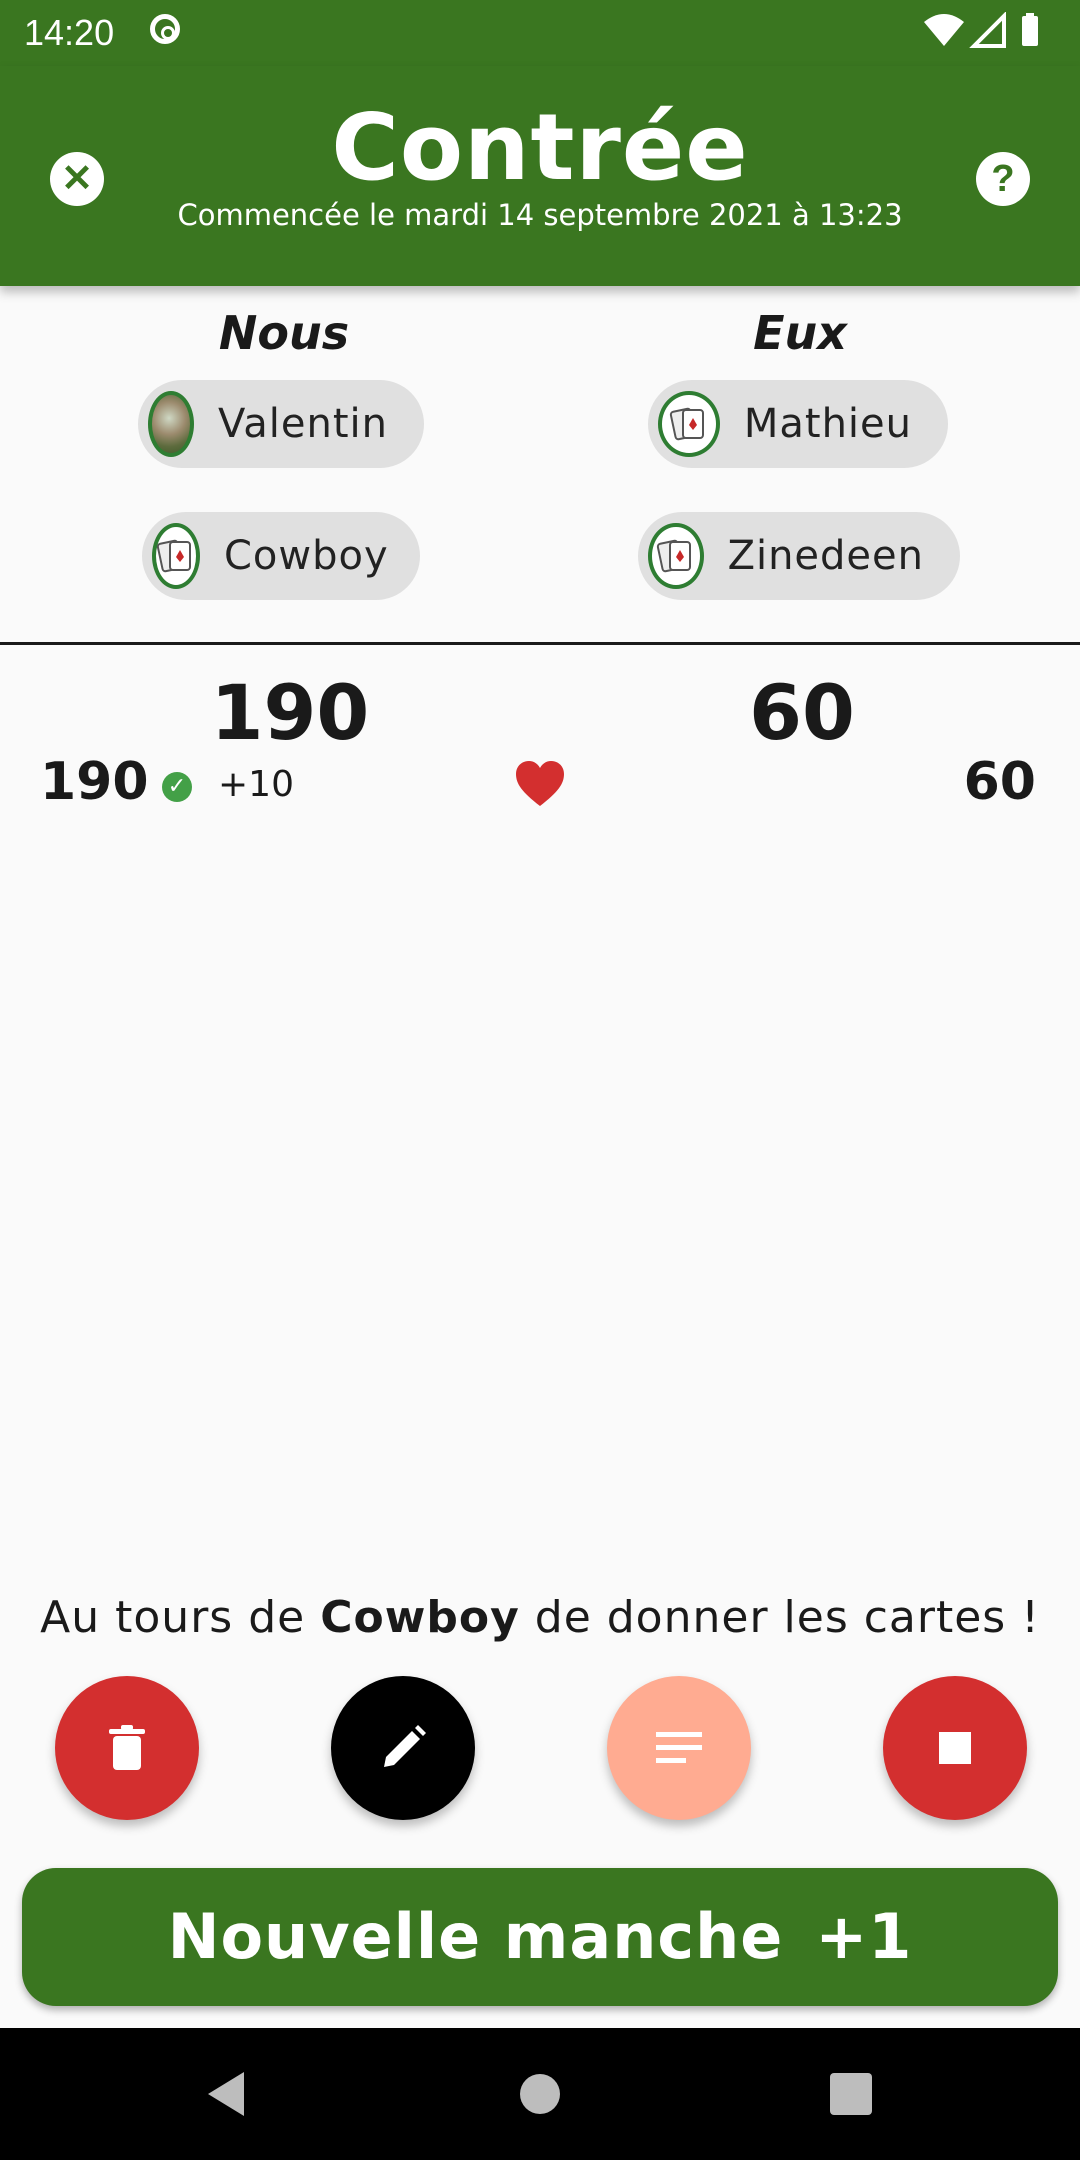 The height and width of the screenshot is (2160, 1080). I want to click on delete-button, so click(127, 1748).